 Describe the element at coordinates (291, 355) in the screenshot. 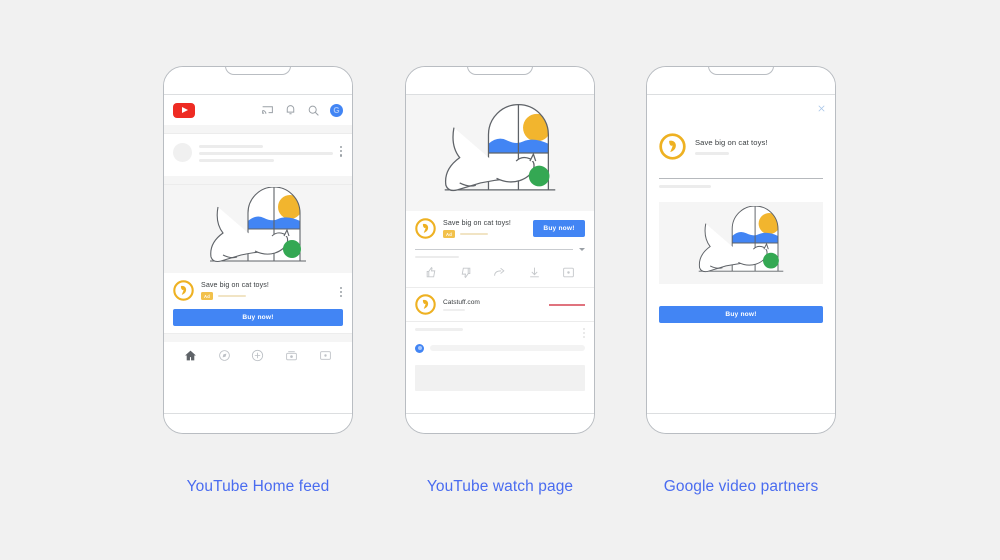

I see `subscriptions-icon` at that location.